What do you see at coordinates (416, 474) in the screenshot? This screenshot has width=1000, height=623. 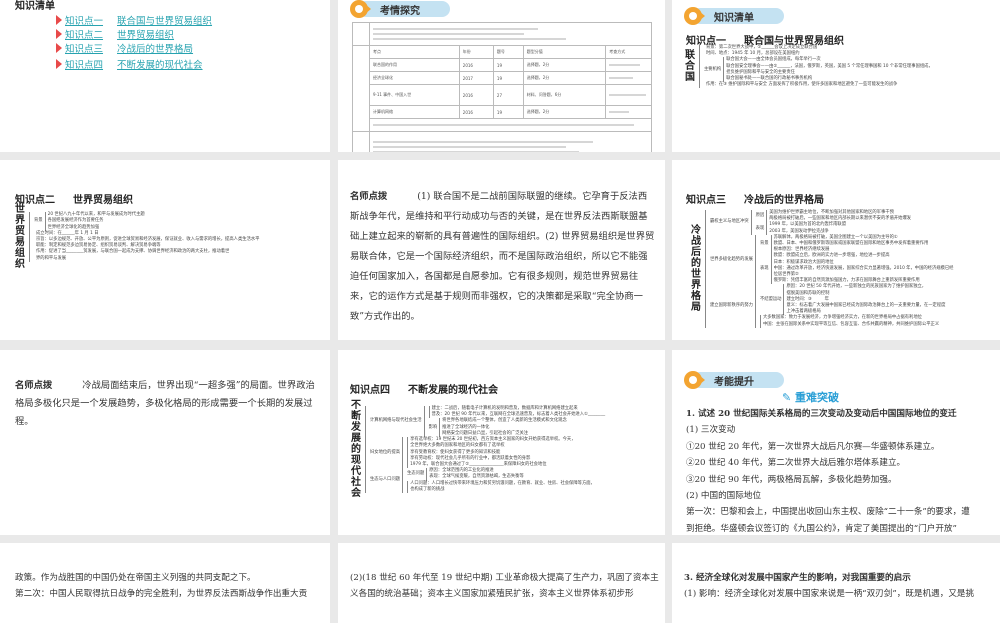 I see `map-sub-label: 生态问题` at bounding box center [416, 474].